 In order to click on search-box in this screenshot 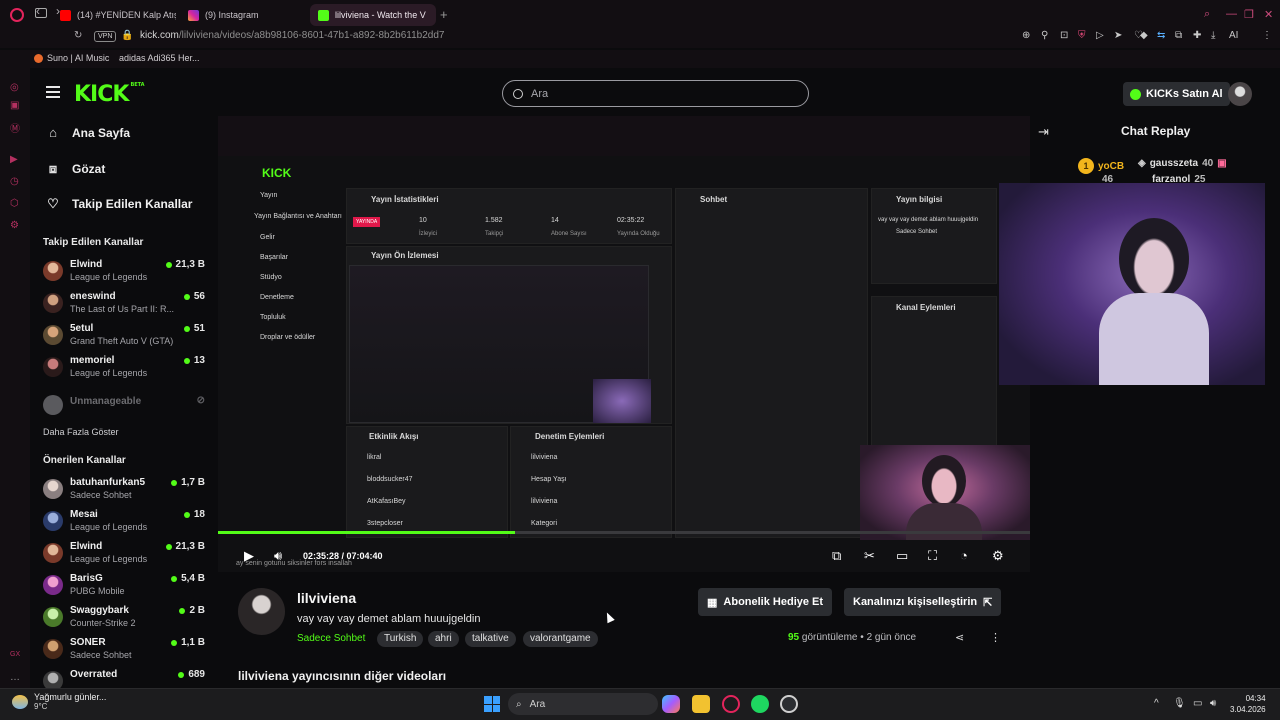, I will do `click(655, 93)`.